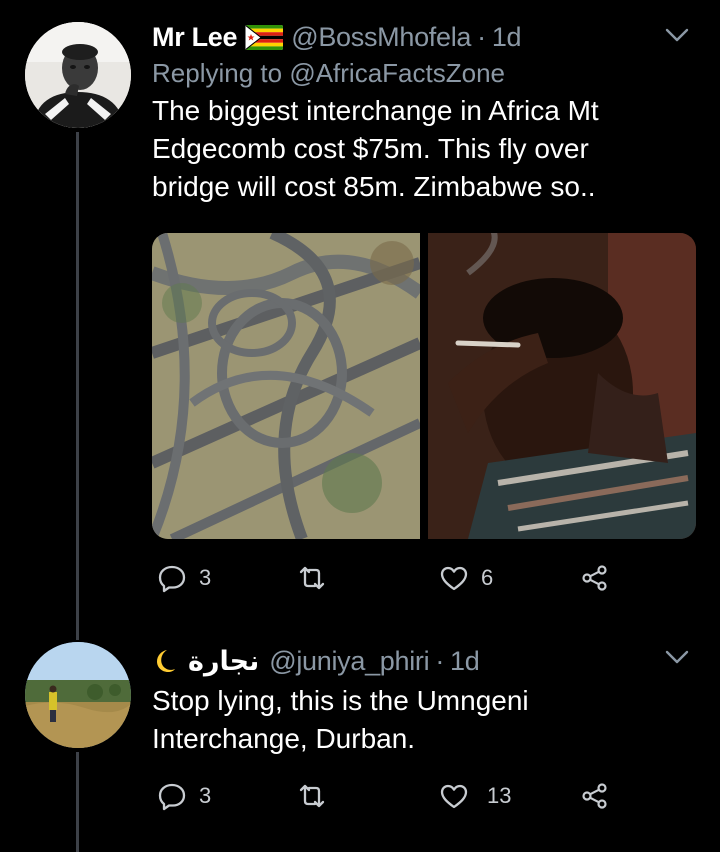  Describe the element at coordinates (374, 186) in the screenshot. I see `tweet-text-line: bridge will cost 85m. Zimbabwe so..` at that location.